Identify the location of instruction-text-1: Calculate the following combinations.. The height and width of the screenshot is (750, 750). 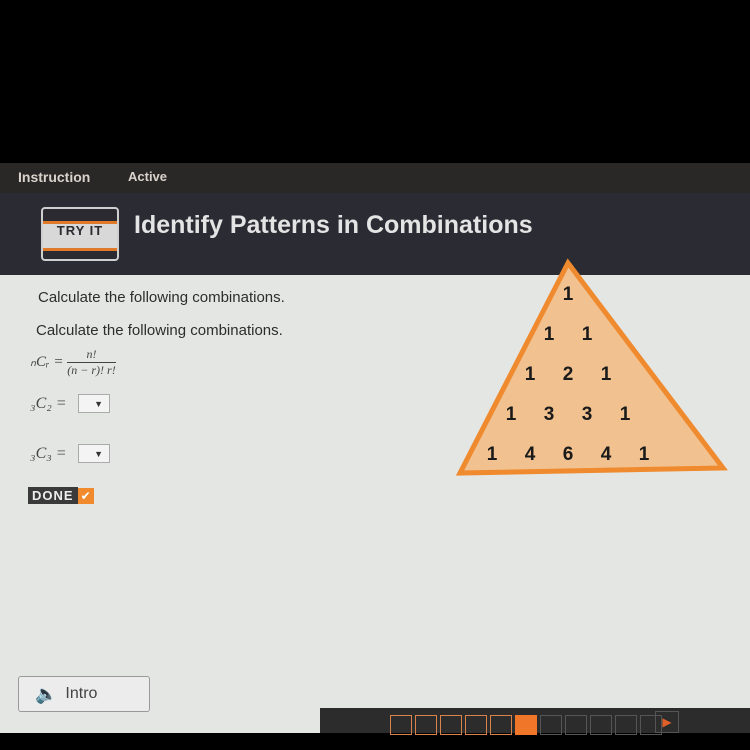
(161, 297).